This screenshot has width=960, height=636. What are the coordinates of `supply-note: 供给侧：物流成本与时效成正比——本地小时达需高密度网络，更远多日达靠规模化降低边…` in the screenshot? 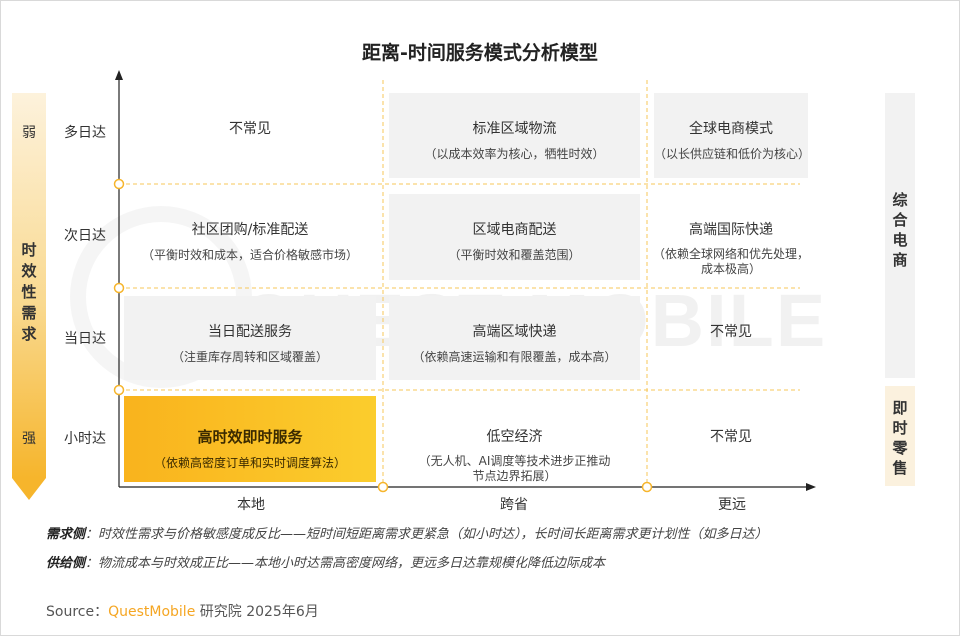 It's located at (325, 561).